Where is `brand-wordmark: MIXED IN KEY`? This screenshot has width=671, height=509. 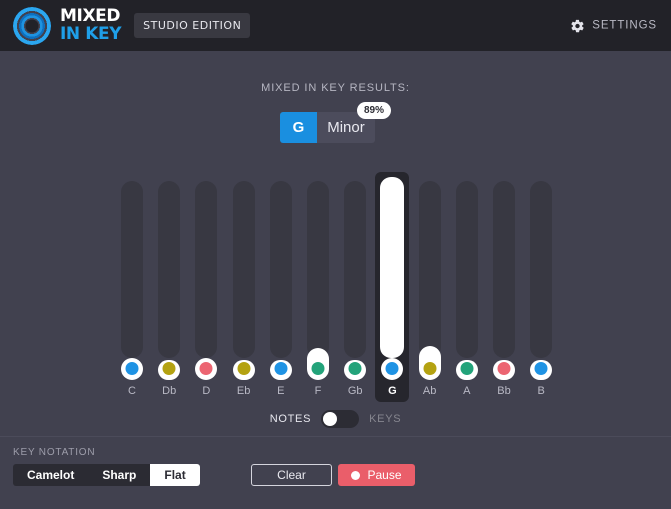 brand-wordmark: MIXED IN KEY is located at coordinates (91, 25).